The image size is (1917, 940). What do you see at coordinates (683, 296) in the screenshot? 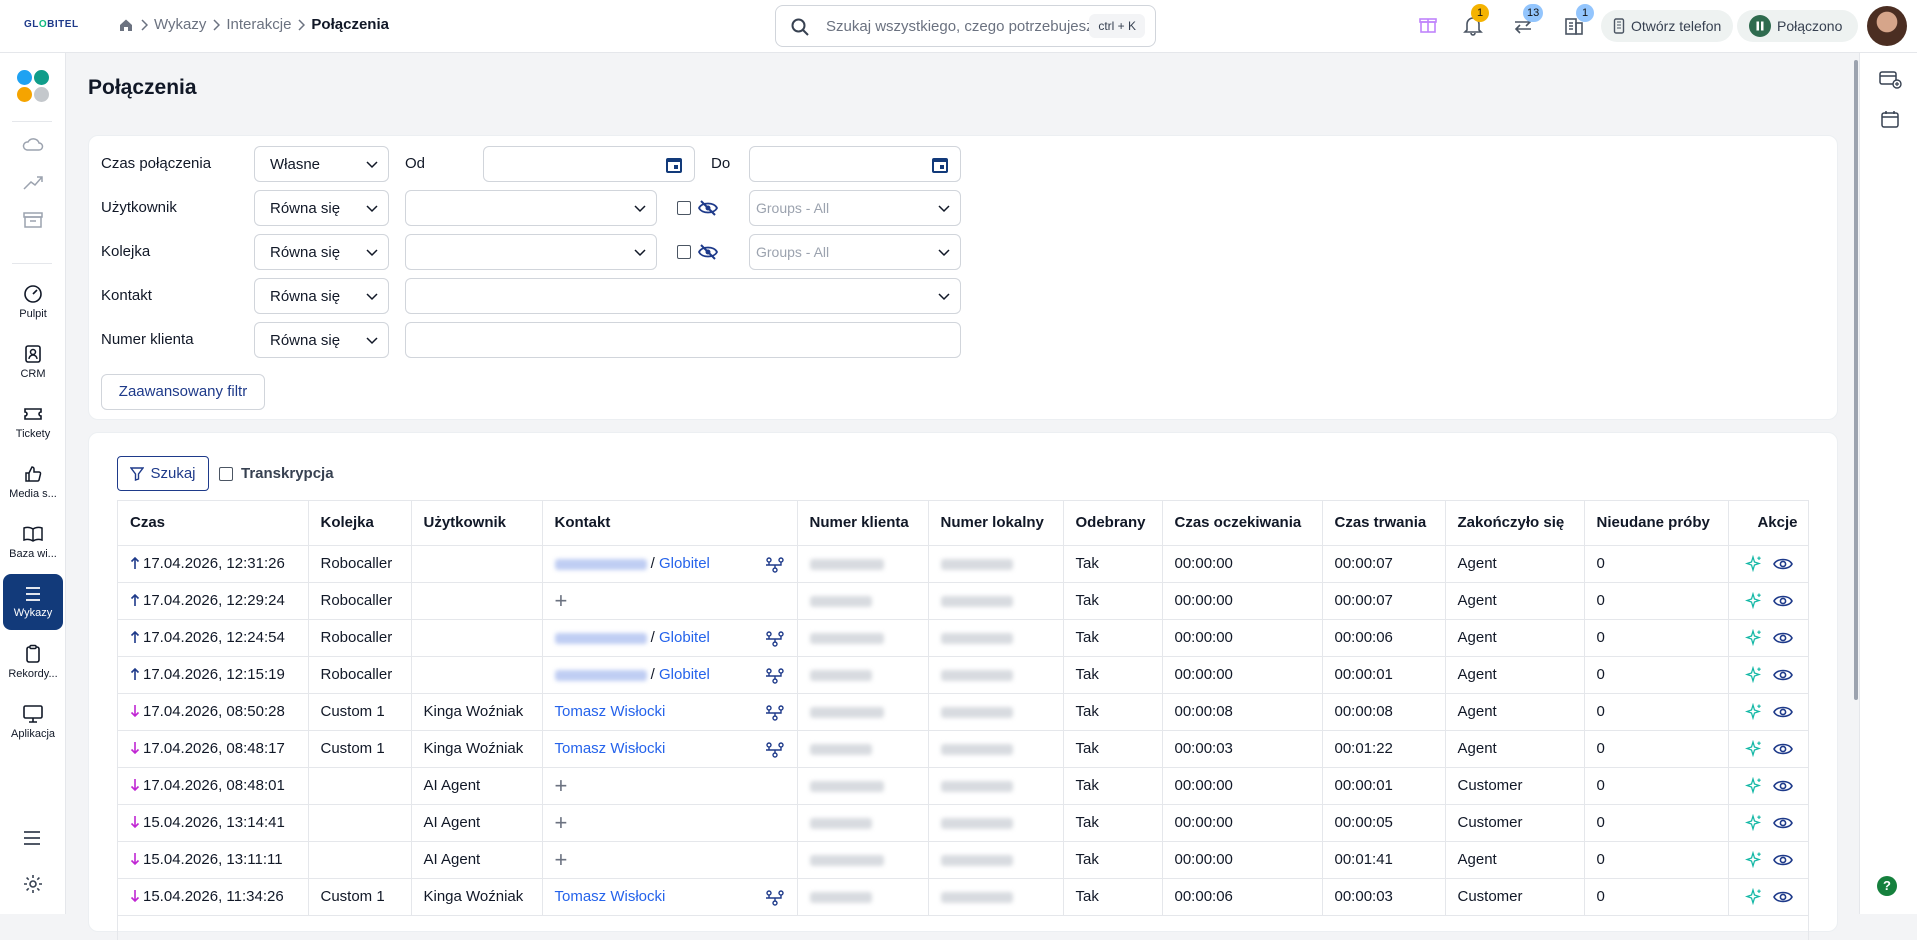
I see `contact-value-select` at bounding box center [683, 296].